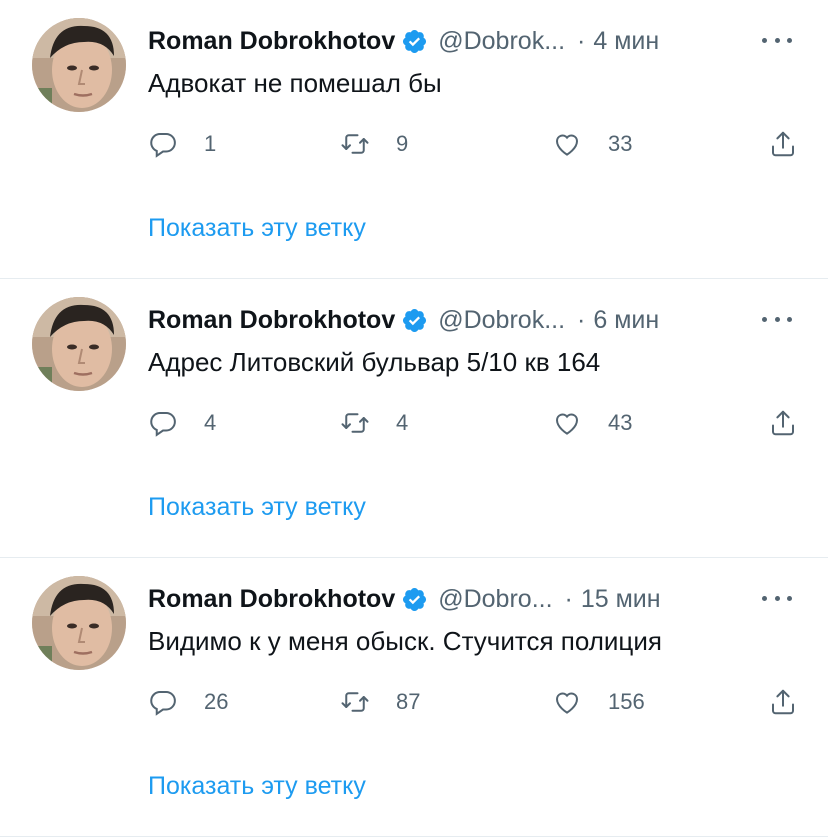 The width and height of the screenshot is (828, 838). I want to click on tweet-actions: 1 9 33, so click(473, 144).